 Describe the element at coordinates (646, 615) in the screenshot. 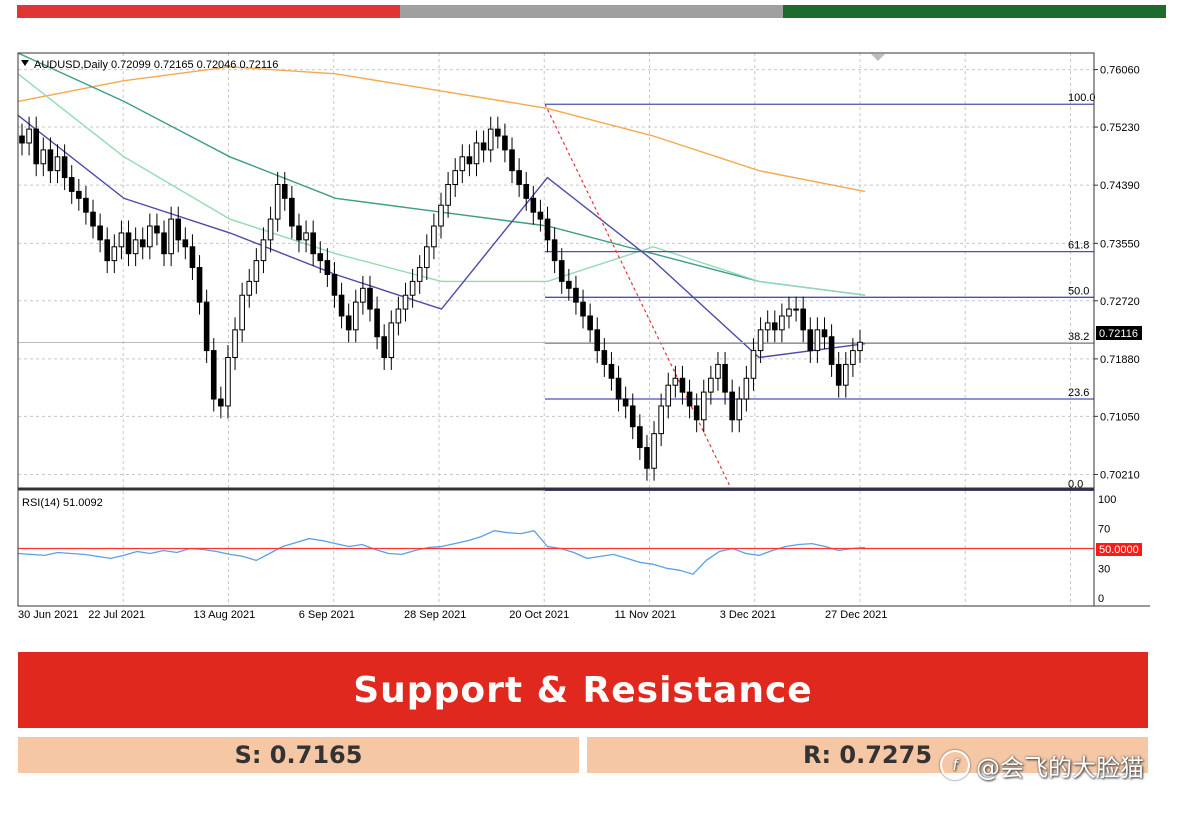

I see `date-tick-label: 11 Nov 2021` at that location.